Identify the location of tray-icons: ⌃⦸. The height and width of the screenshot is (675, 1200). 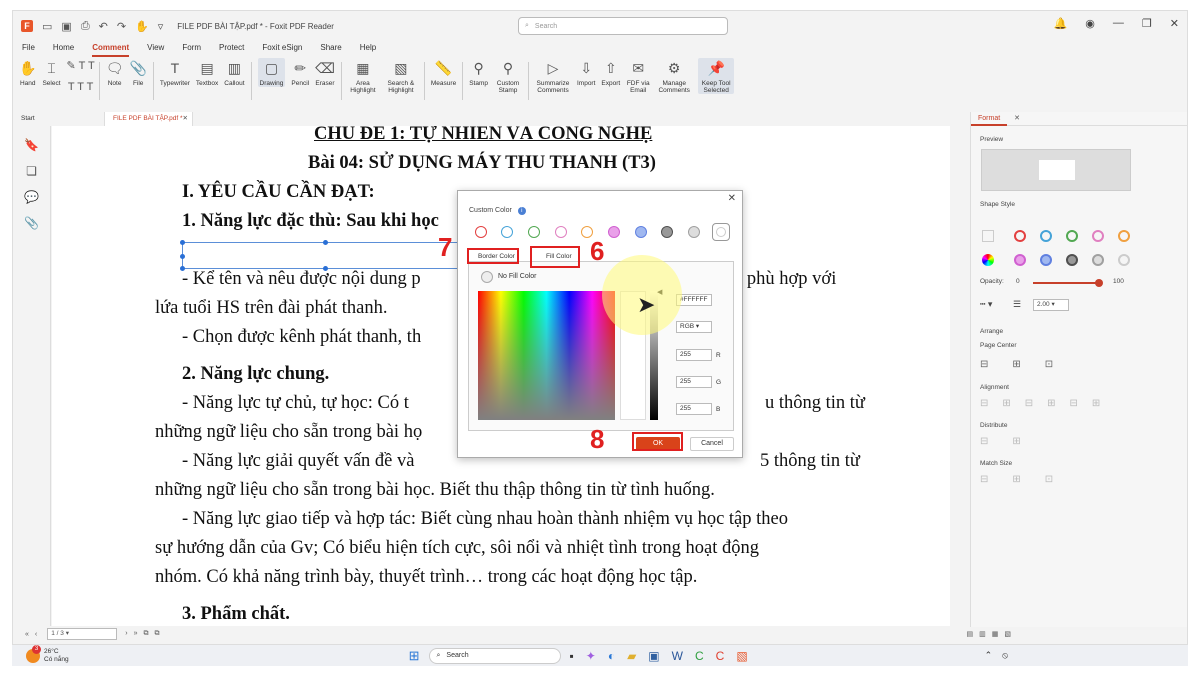
(1001, 655).